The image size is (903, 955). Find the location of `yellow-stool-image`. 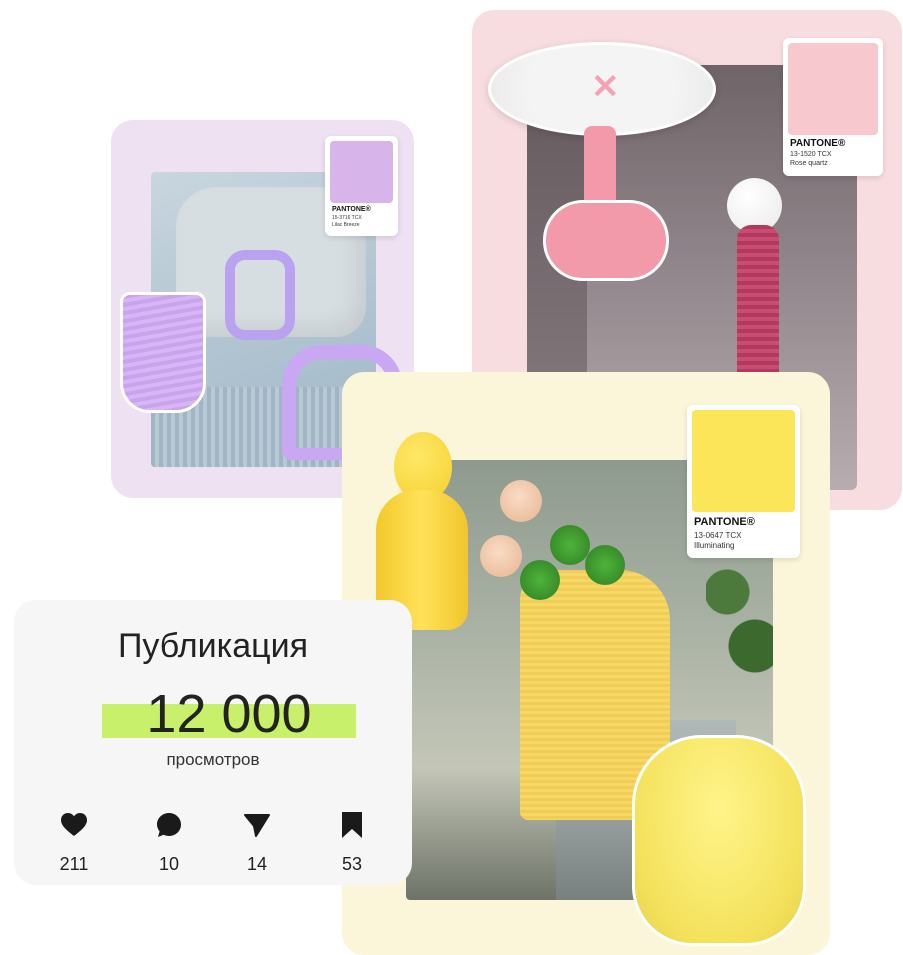

yellow-stool-image is located at coordinates (719, 840).